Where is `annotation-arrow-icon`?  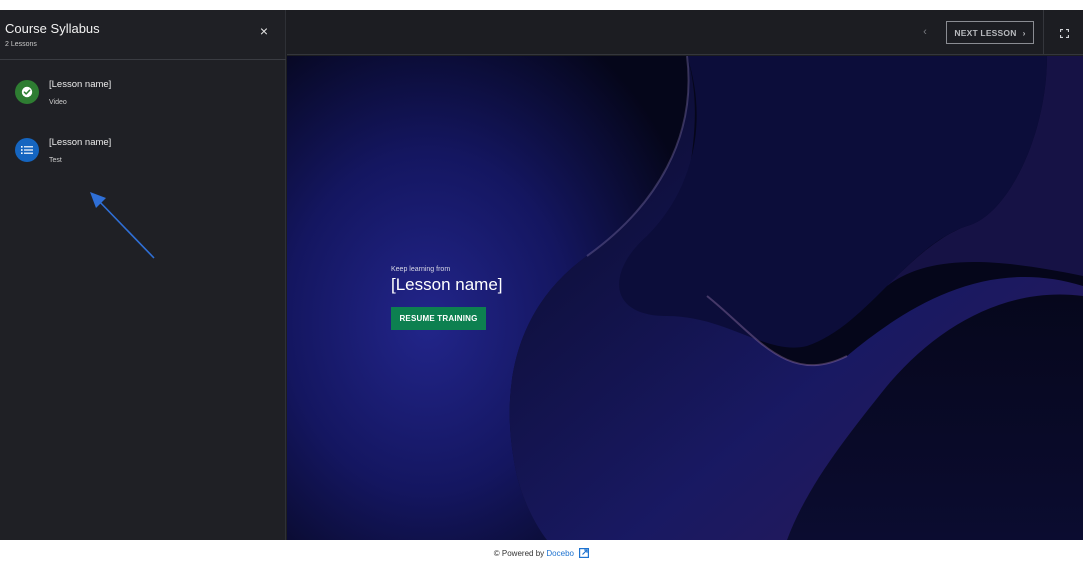 annotation-arrow-icon is located at coordinates (122, 225).